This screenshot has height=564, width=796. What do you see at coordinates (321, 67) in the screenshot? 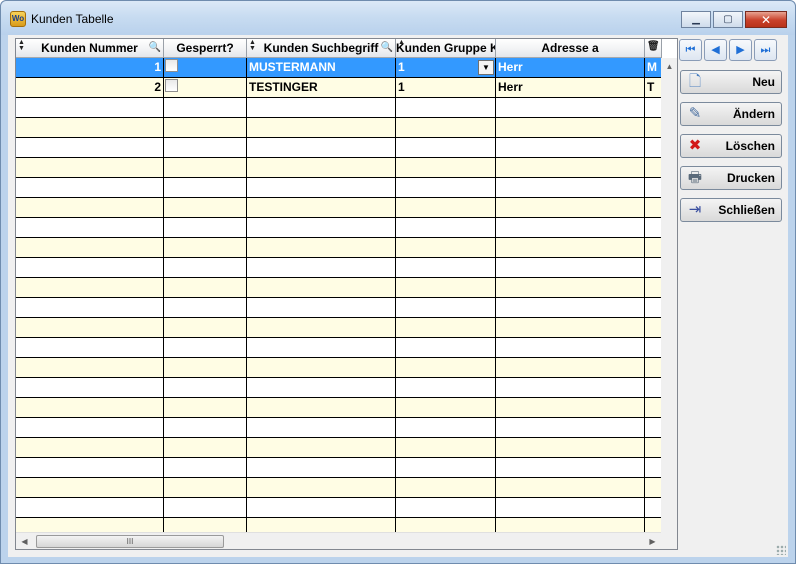
I see `table-cell: MUSTERMANN` at bounding box center [321, 67].